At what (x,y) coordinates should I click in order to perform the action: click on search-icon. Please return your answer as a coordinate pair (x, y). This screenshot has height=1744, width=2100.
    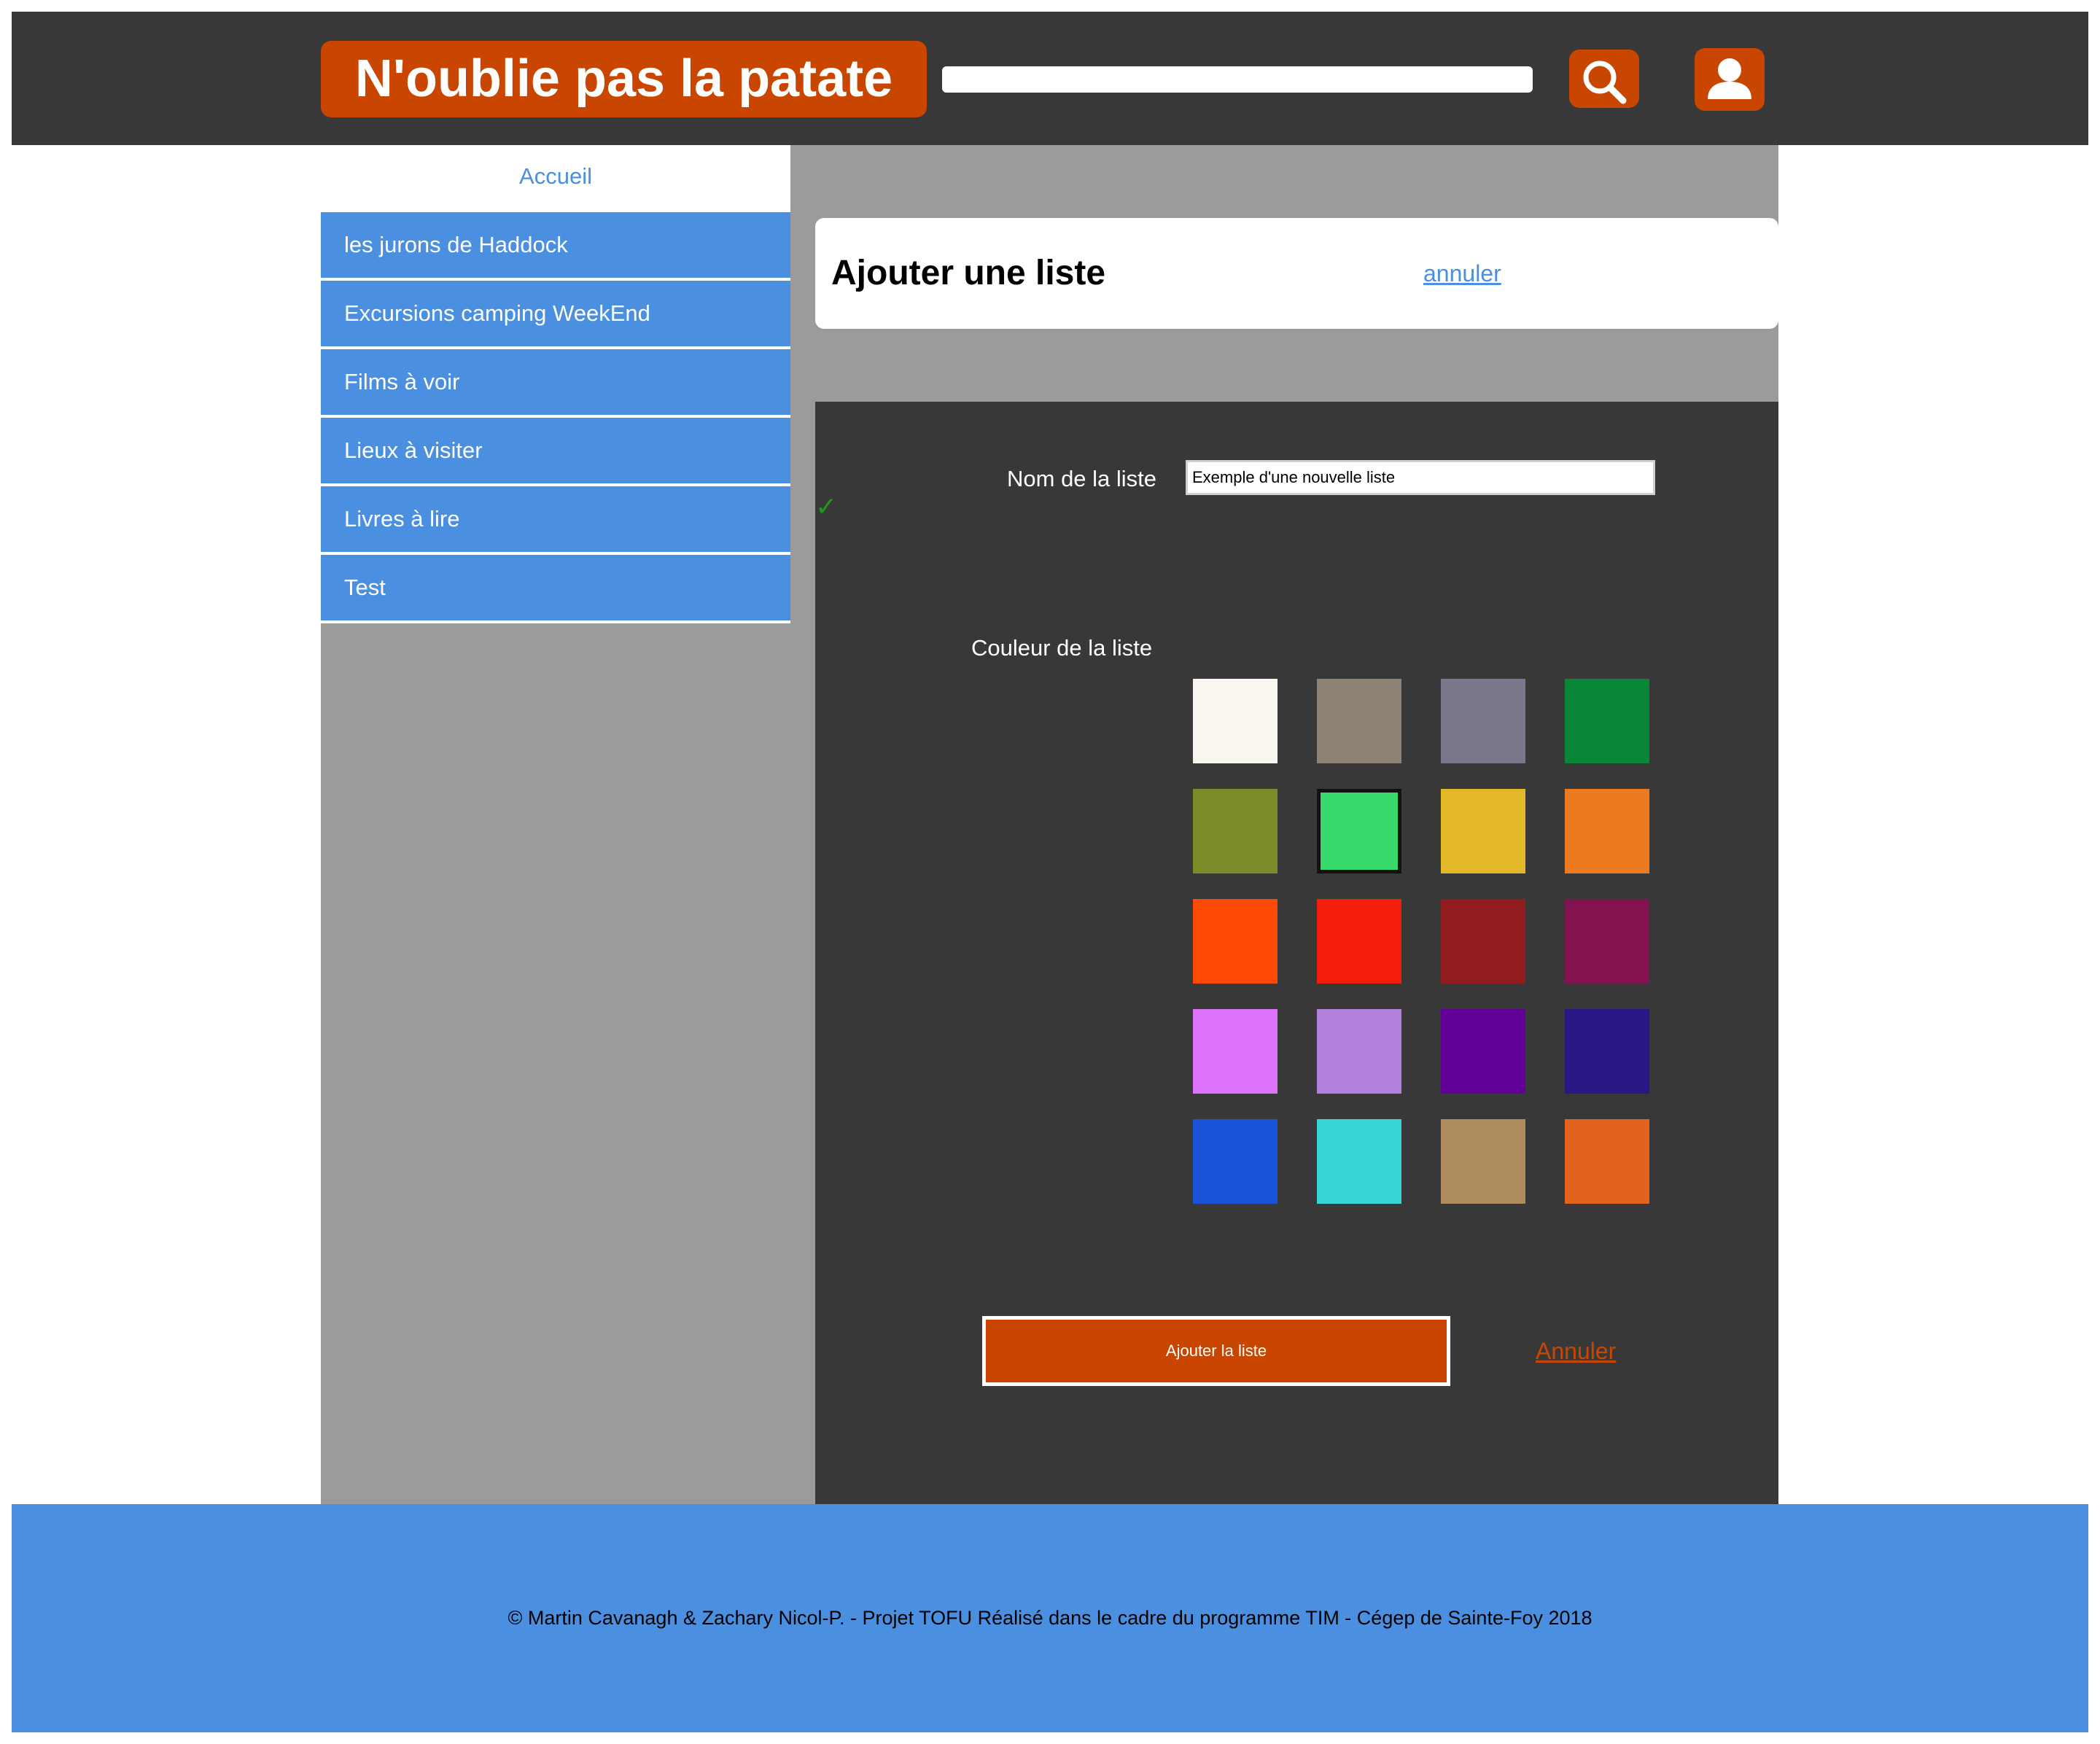
    Looking at the image, I should click on (1605, 82).